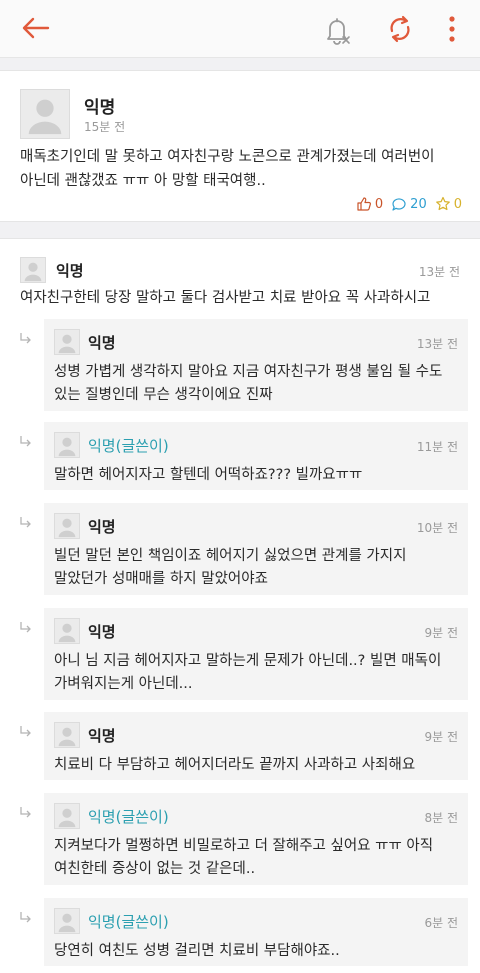 This screenshot has width=480, height=973. Describe the element at coordinates (256, 746) in the screenshot. I see `reply-item: 익명 9분 전 치료비 다 부담하고 헤어지더라도 끝까지 사과하고 사죄해요` at that location.